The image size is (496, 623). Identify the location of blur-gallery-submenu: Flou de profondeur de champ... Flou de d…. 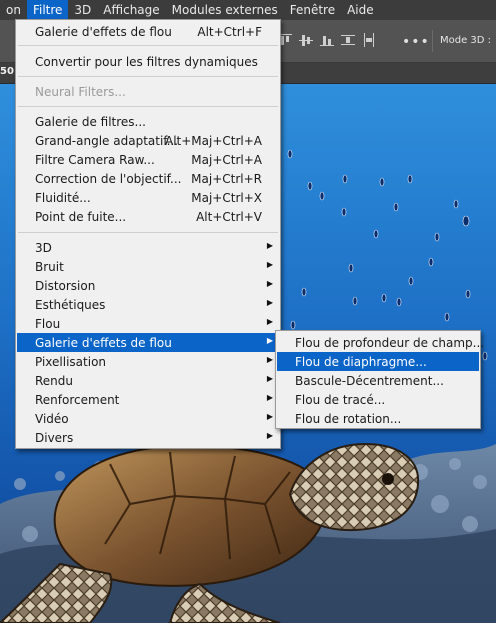
(379, 379).